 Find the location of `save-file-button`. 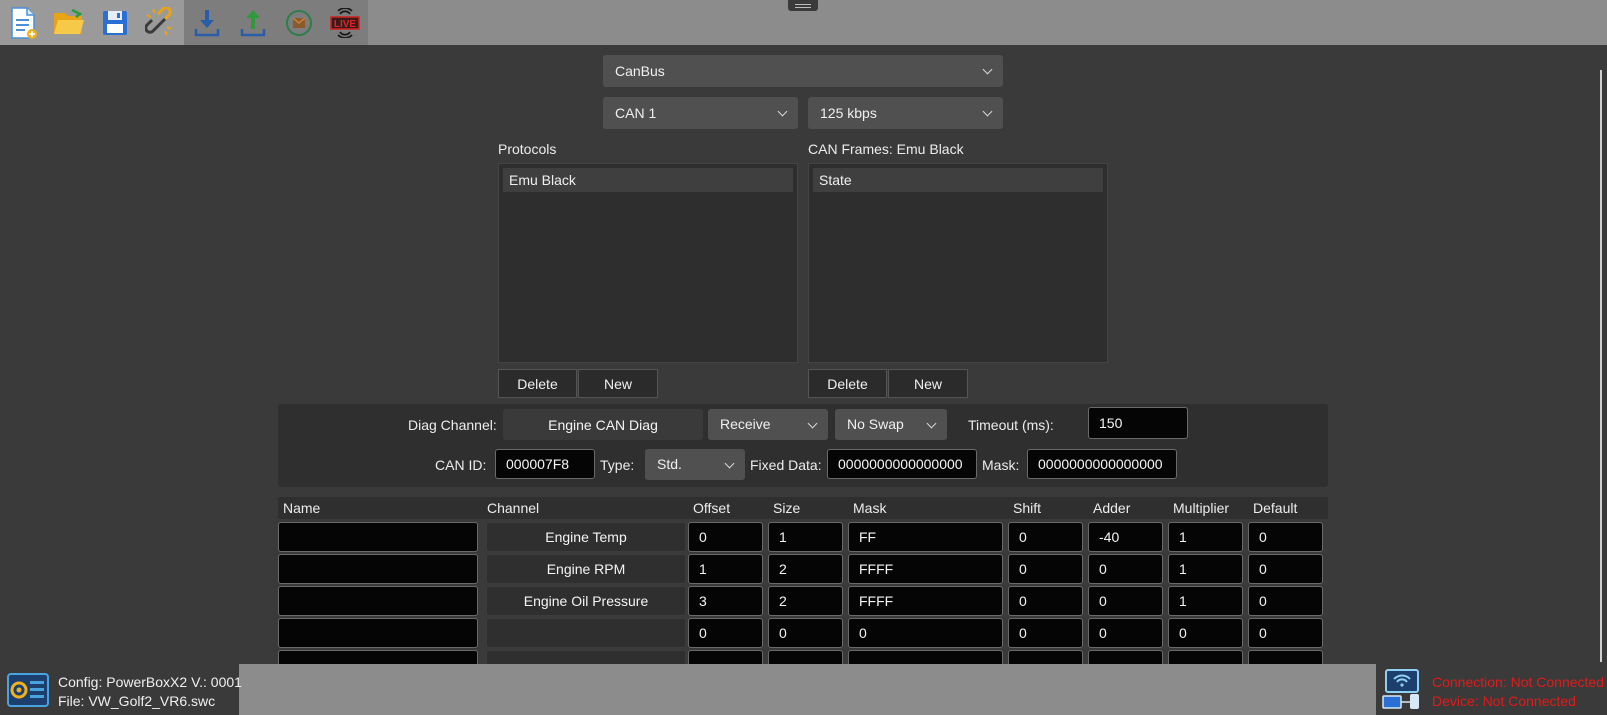

save-file-button is located at coordinates (115, 22).